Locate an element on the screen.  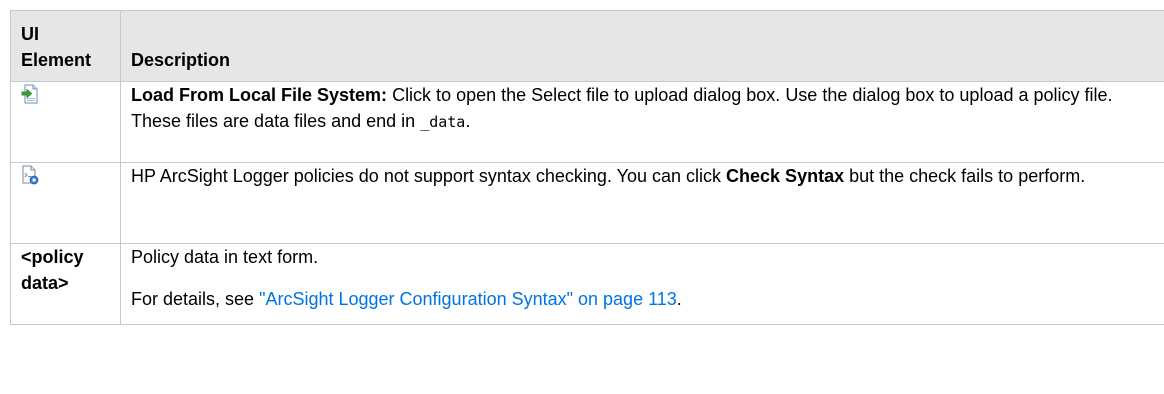
policy-data-description: Policy data in text form. is located at coordinates (225, 257).